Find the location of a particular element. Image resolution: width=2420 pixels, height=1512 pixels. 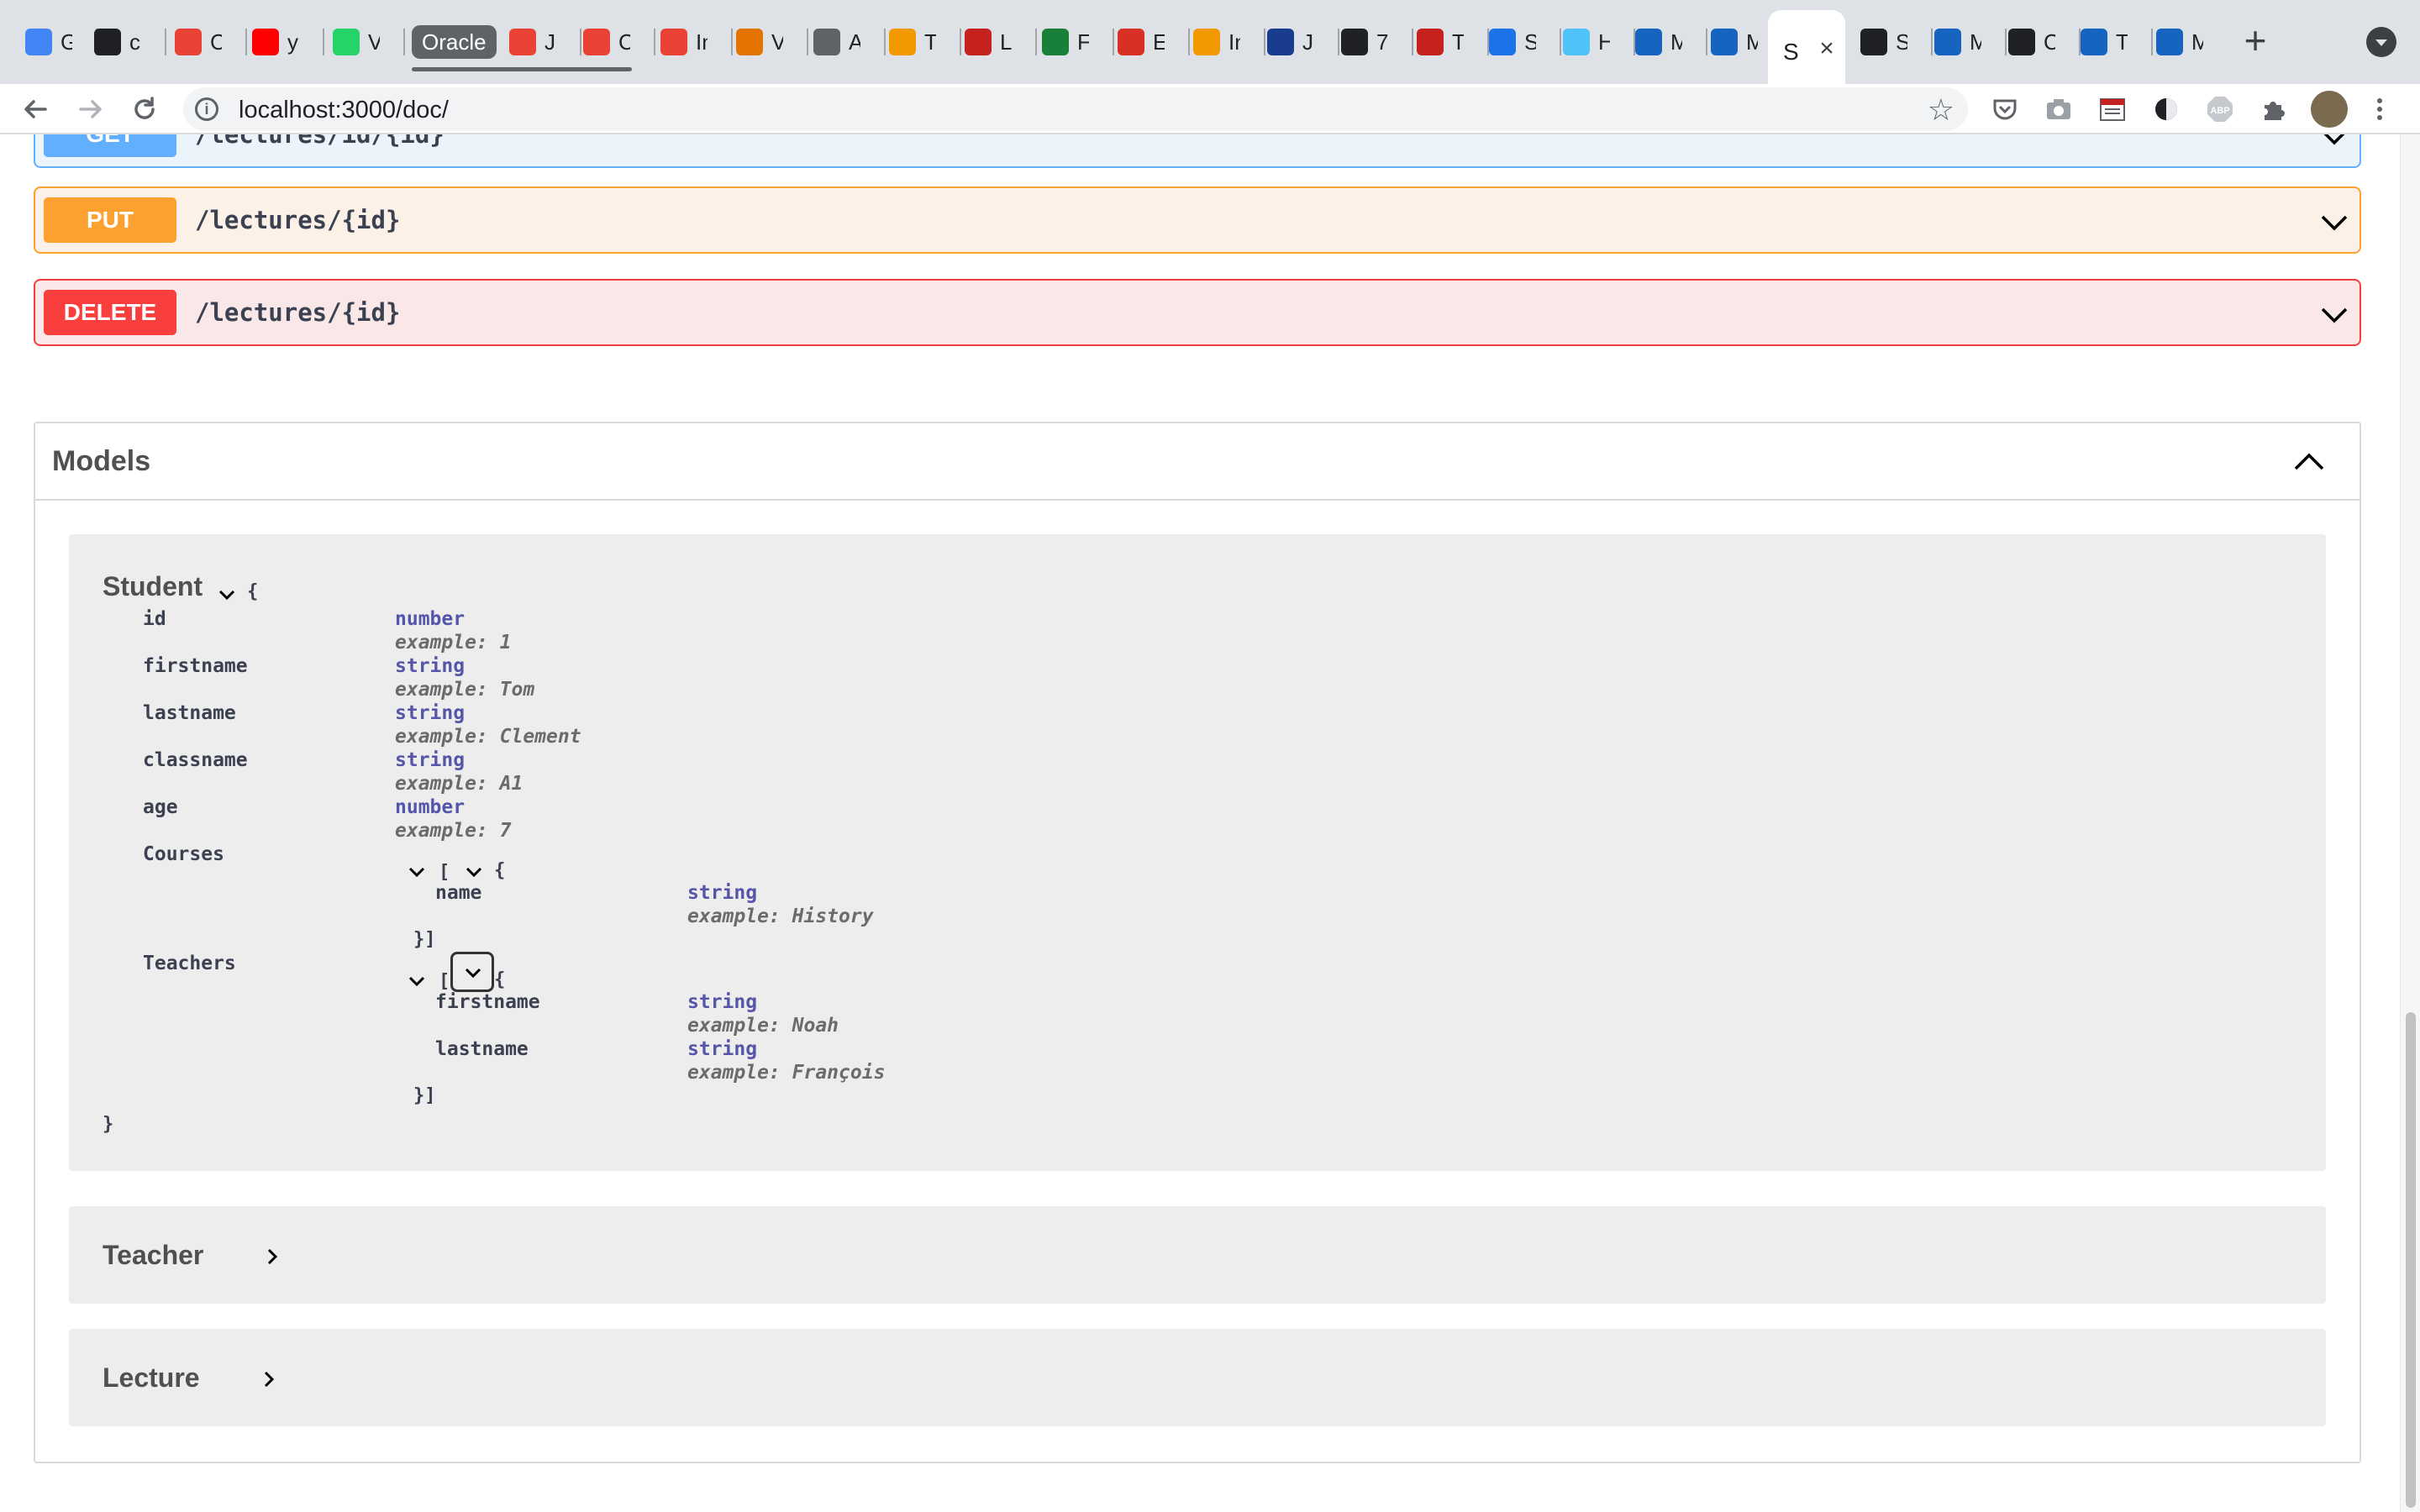

model-lecture: Lecture is located at coordinates (1197, 1377).